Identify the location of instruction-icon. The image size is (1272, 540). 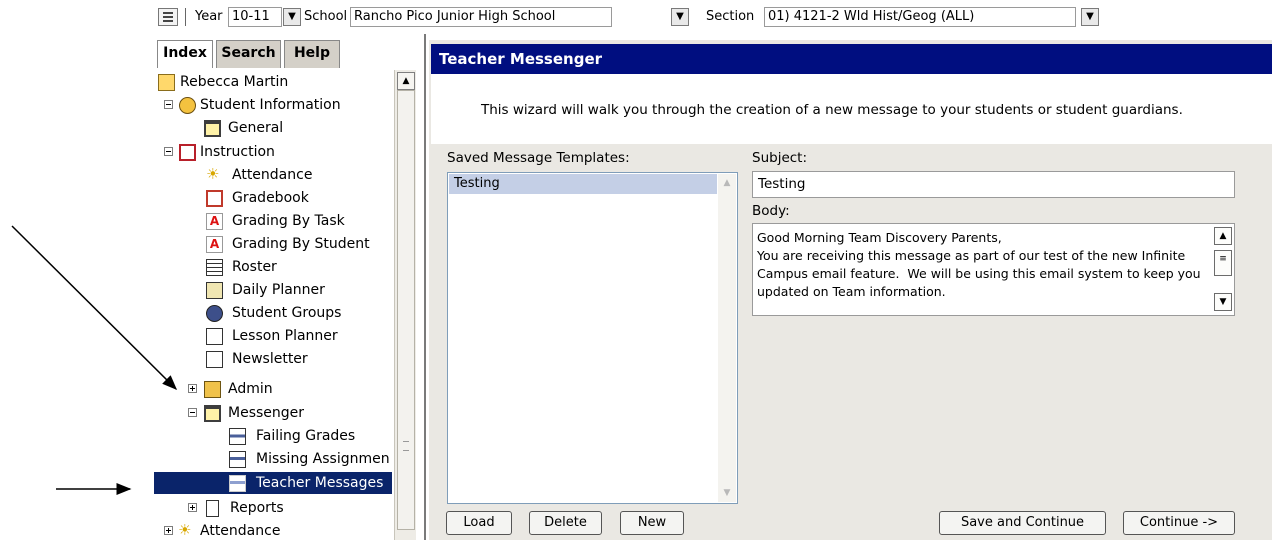
(187, 152).